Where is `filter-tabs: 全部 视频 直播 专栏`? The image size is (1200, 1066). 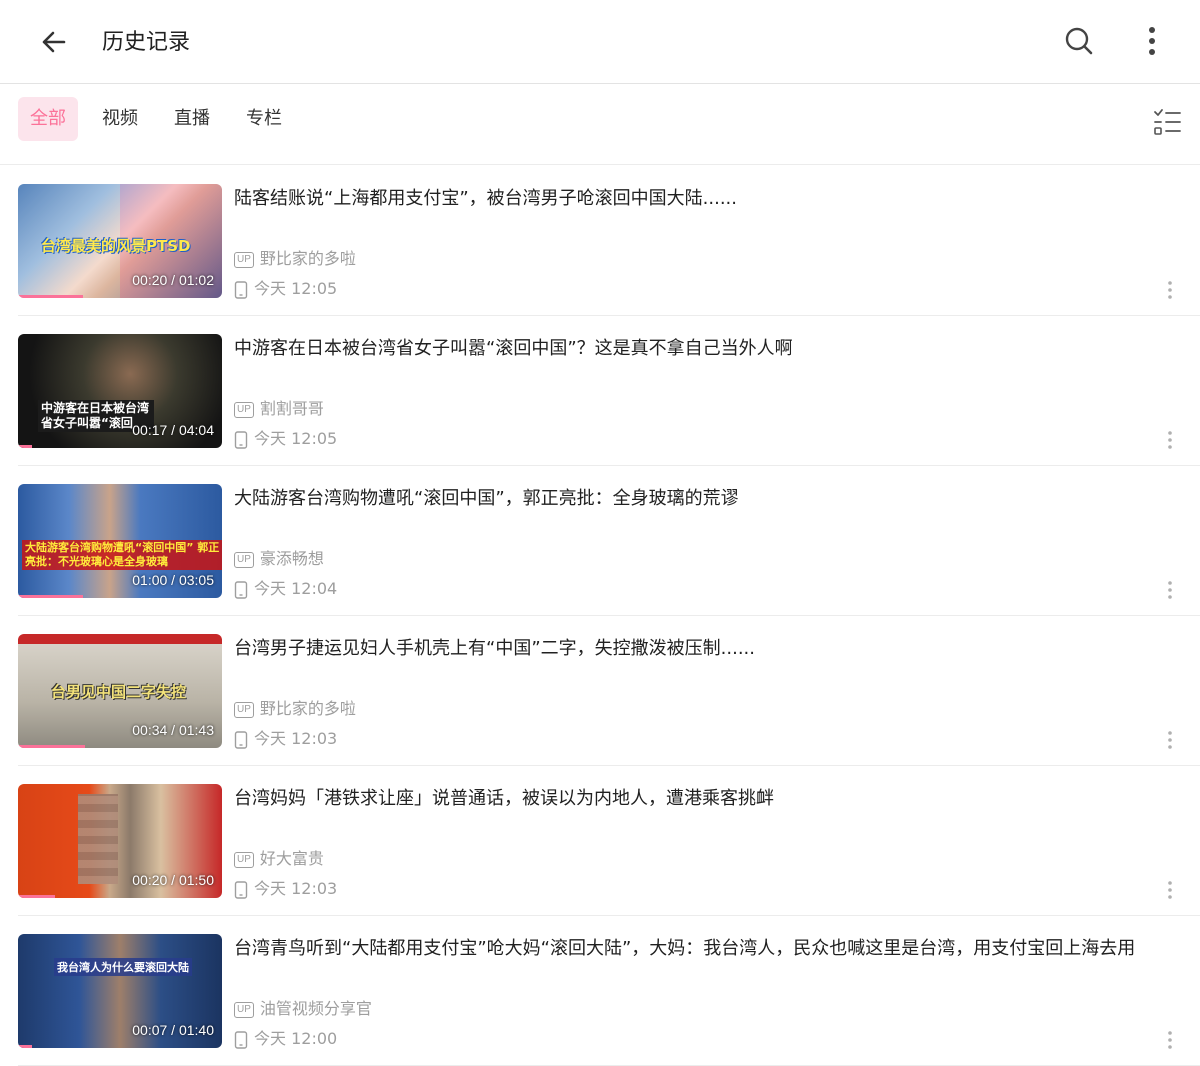
filter-tabs: 全部 视频 直播 专栏 is located at coordinates (600, 125).